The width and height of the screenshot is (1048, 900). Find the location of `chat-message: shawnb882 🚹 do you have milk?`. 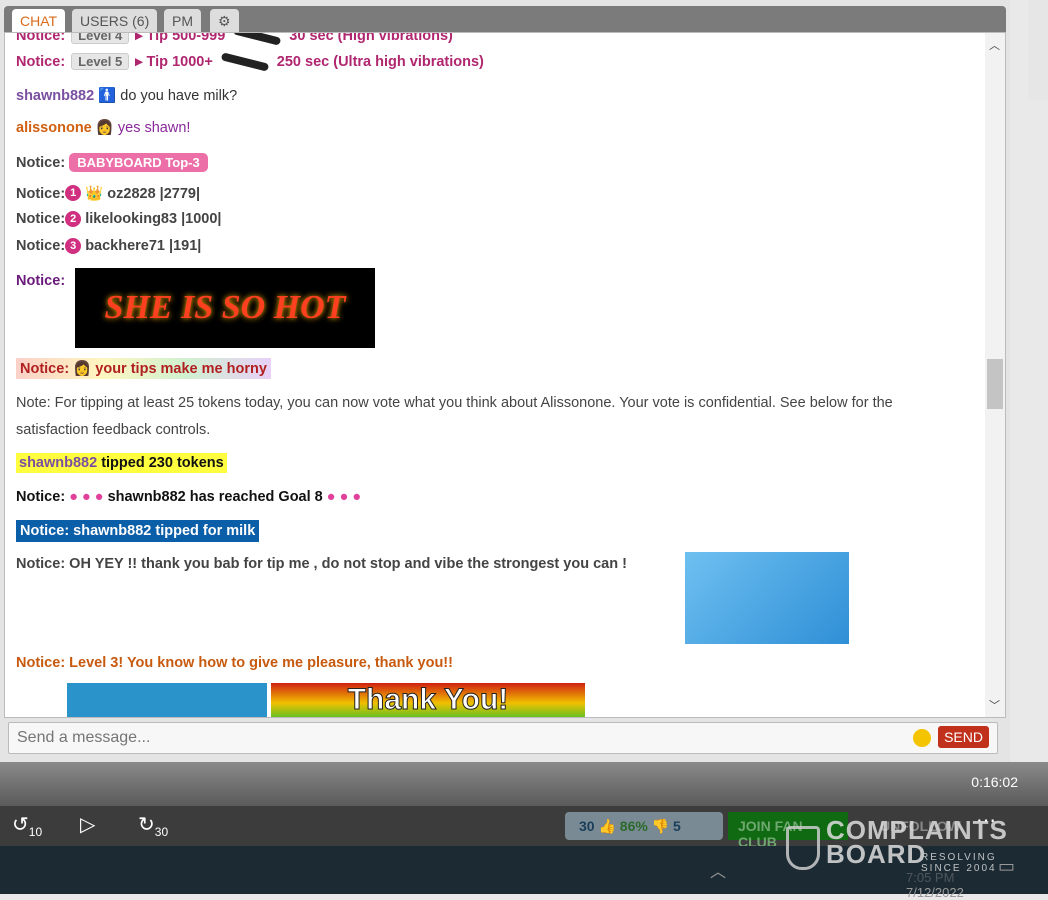

chat-message: shawnb882 🚹 do you have milk? is located at coordinates (127, 96).